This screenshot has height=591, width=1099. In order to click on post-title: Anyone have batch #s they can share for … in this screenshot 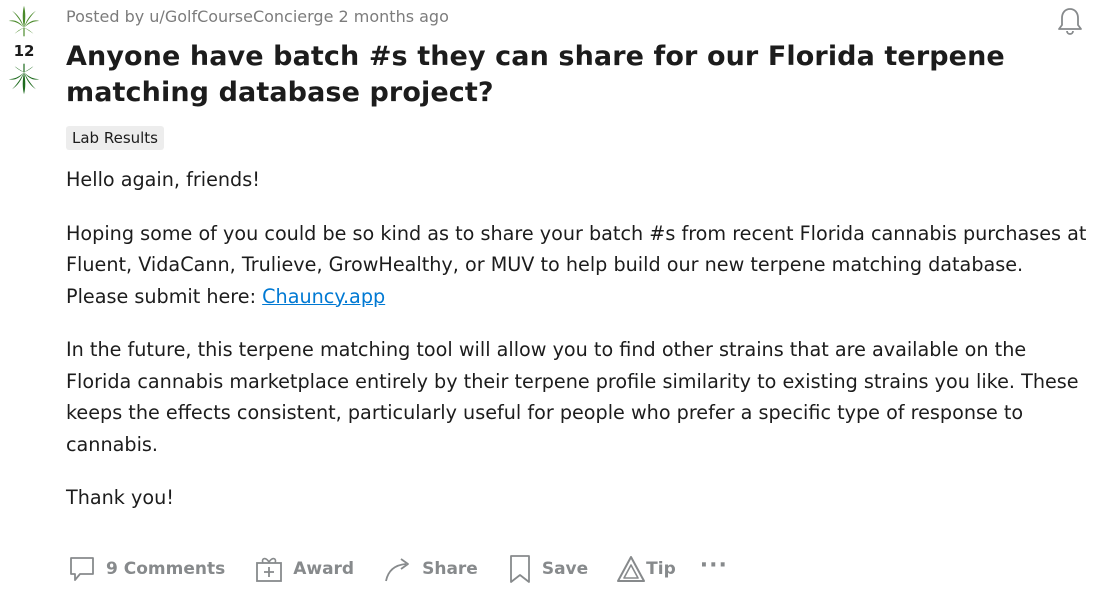, I will do `click(558, 75)`.